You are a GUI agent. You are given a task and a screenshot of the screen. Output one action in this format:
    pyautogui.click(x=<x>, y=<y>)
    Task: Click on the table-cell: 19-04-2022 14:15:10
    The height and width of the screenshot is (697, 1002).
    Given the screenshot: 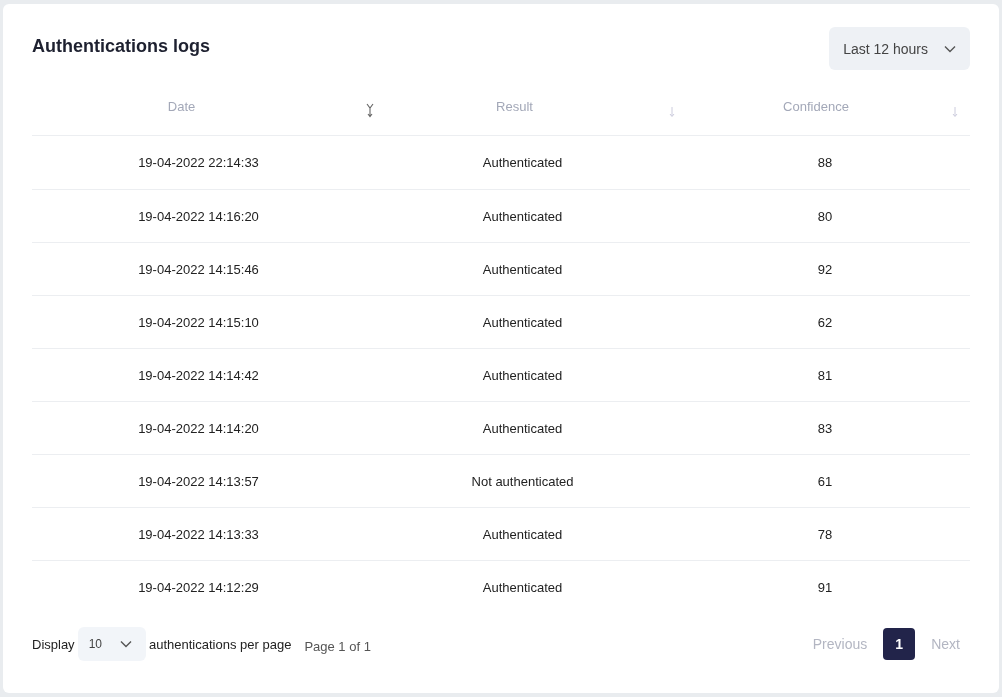 What is the action you would take?
    pyautogui.click(x=198, y=322)
    